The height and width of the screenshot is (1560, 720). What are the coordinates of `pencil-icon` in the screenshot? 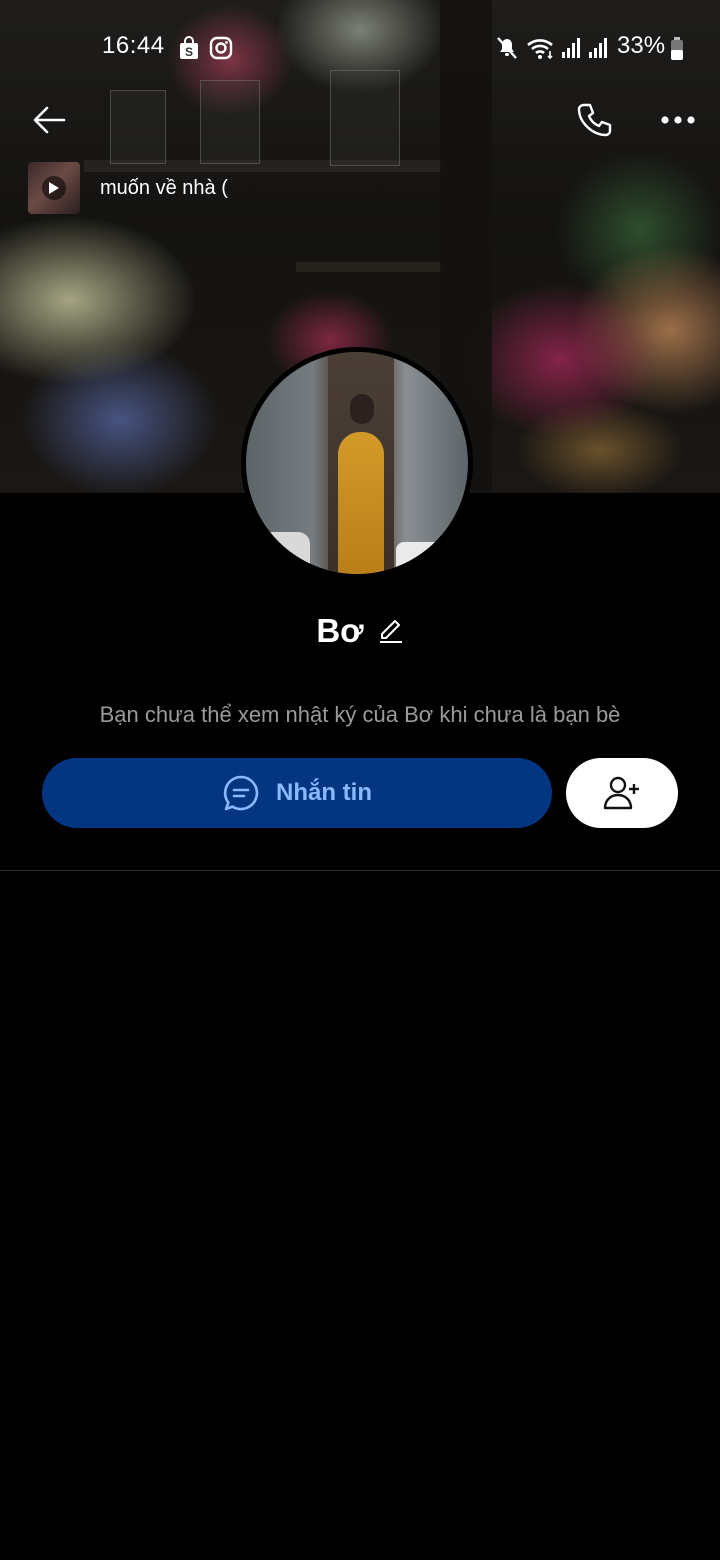 It's located at (391, 631).